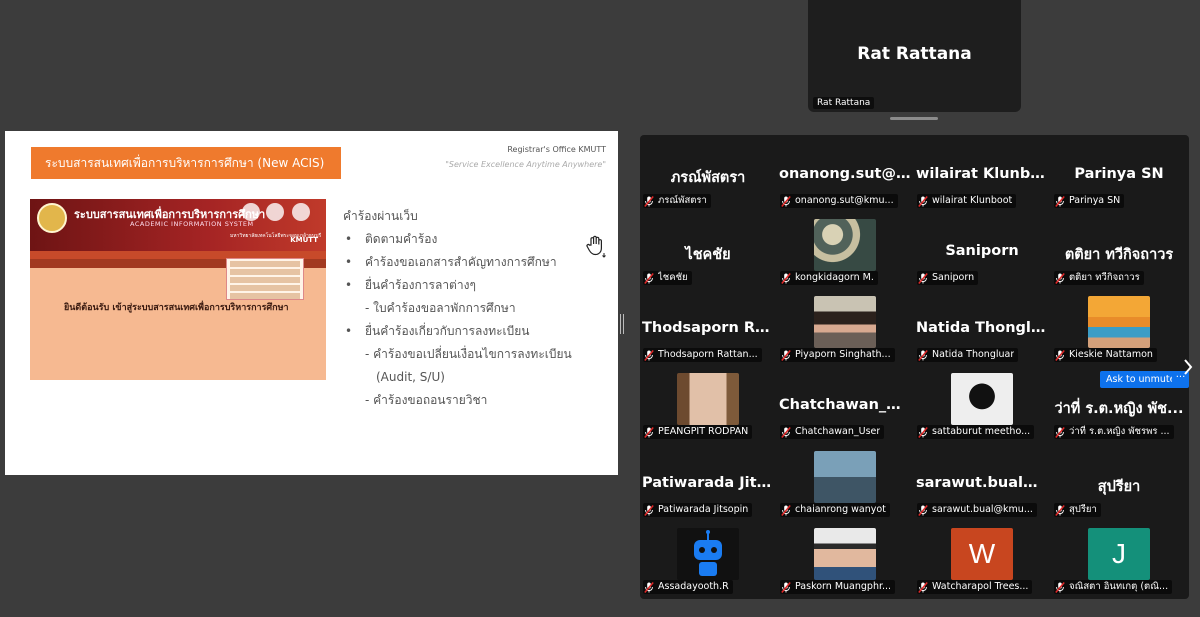  Describe the element at coordinates (972, 200) in the screenshot. I see `participant-name-text: wilairat Klunboot` at that location.